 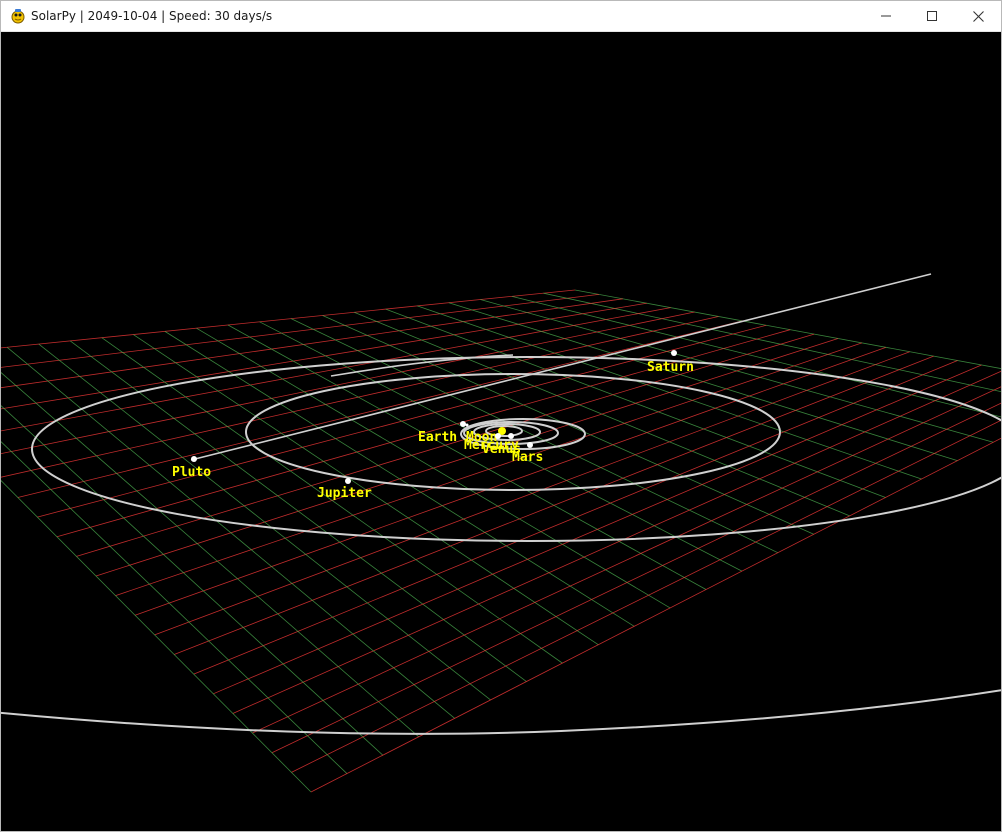 I want to click on close-button, so click(x=978, y=16).